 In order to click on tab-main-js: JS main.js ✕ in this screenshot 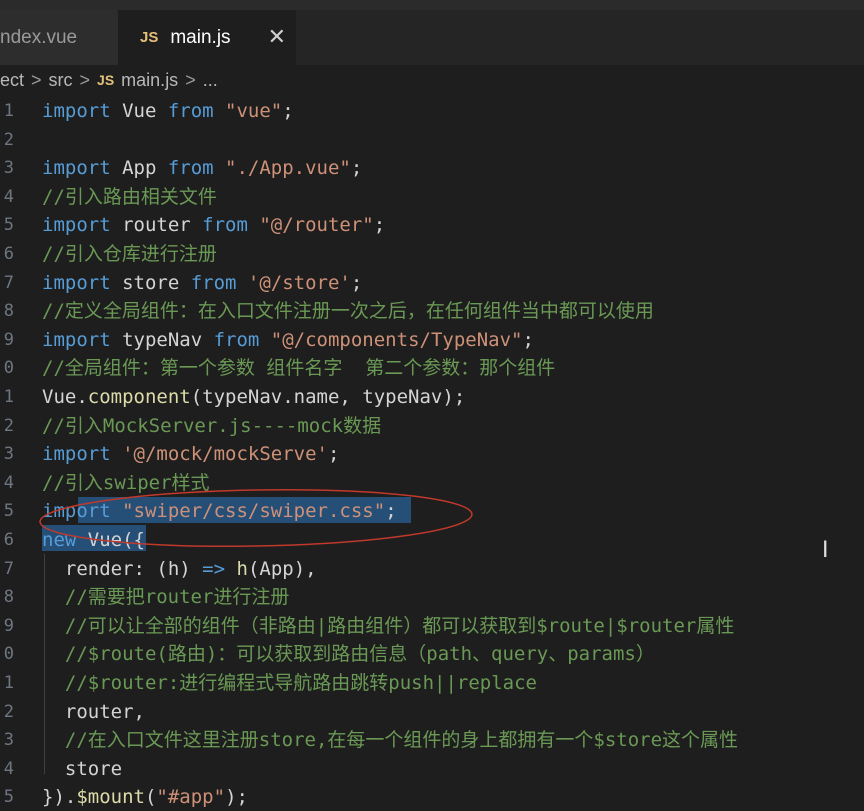, I will do `click(207, 37)`.